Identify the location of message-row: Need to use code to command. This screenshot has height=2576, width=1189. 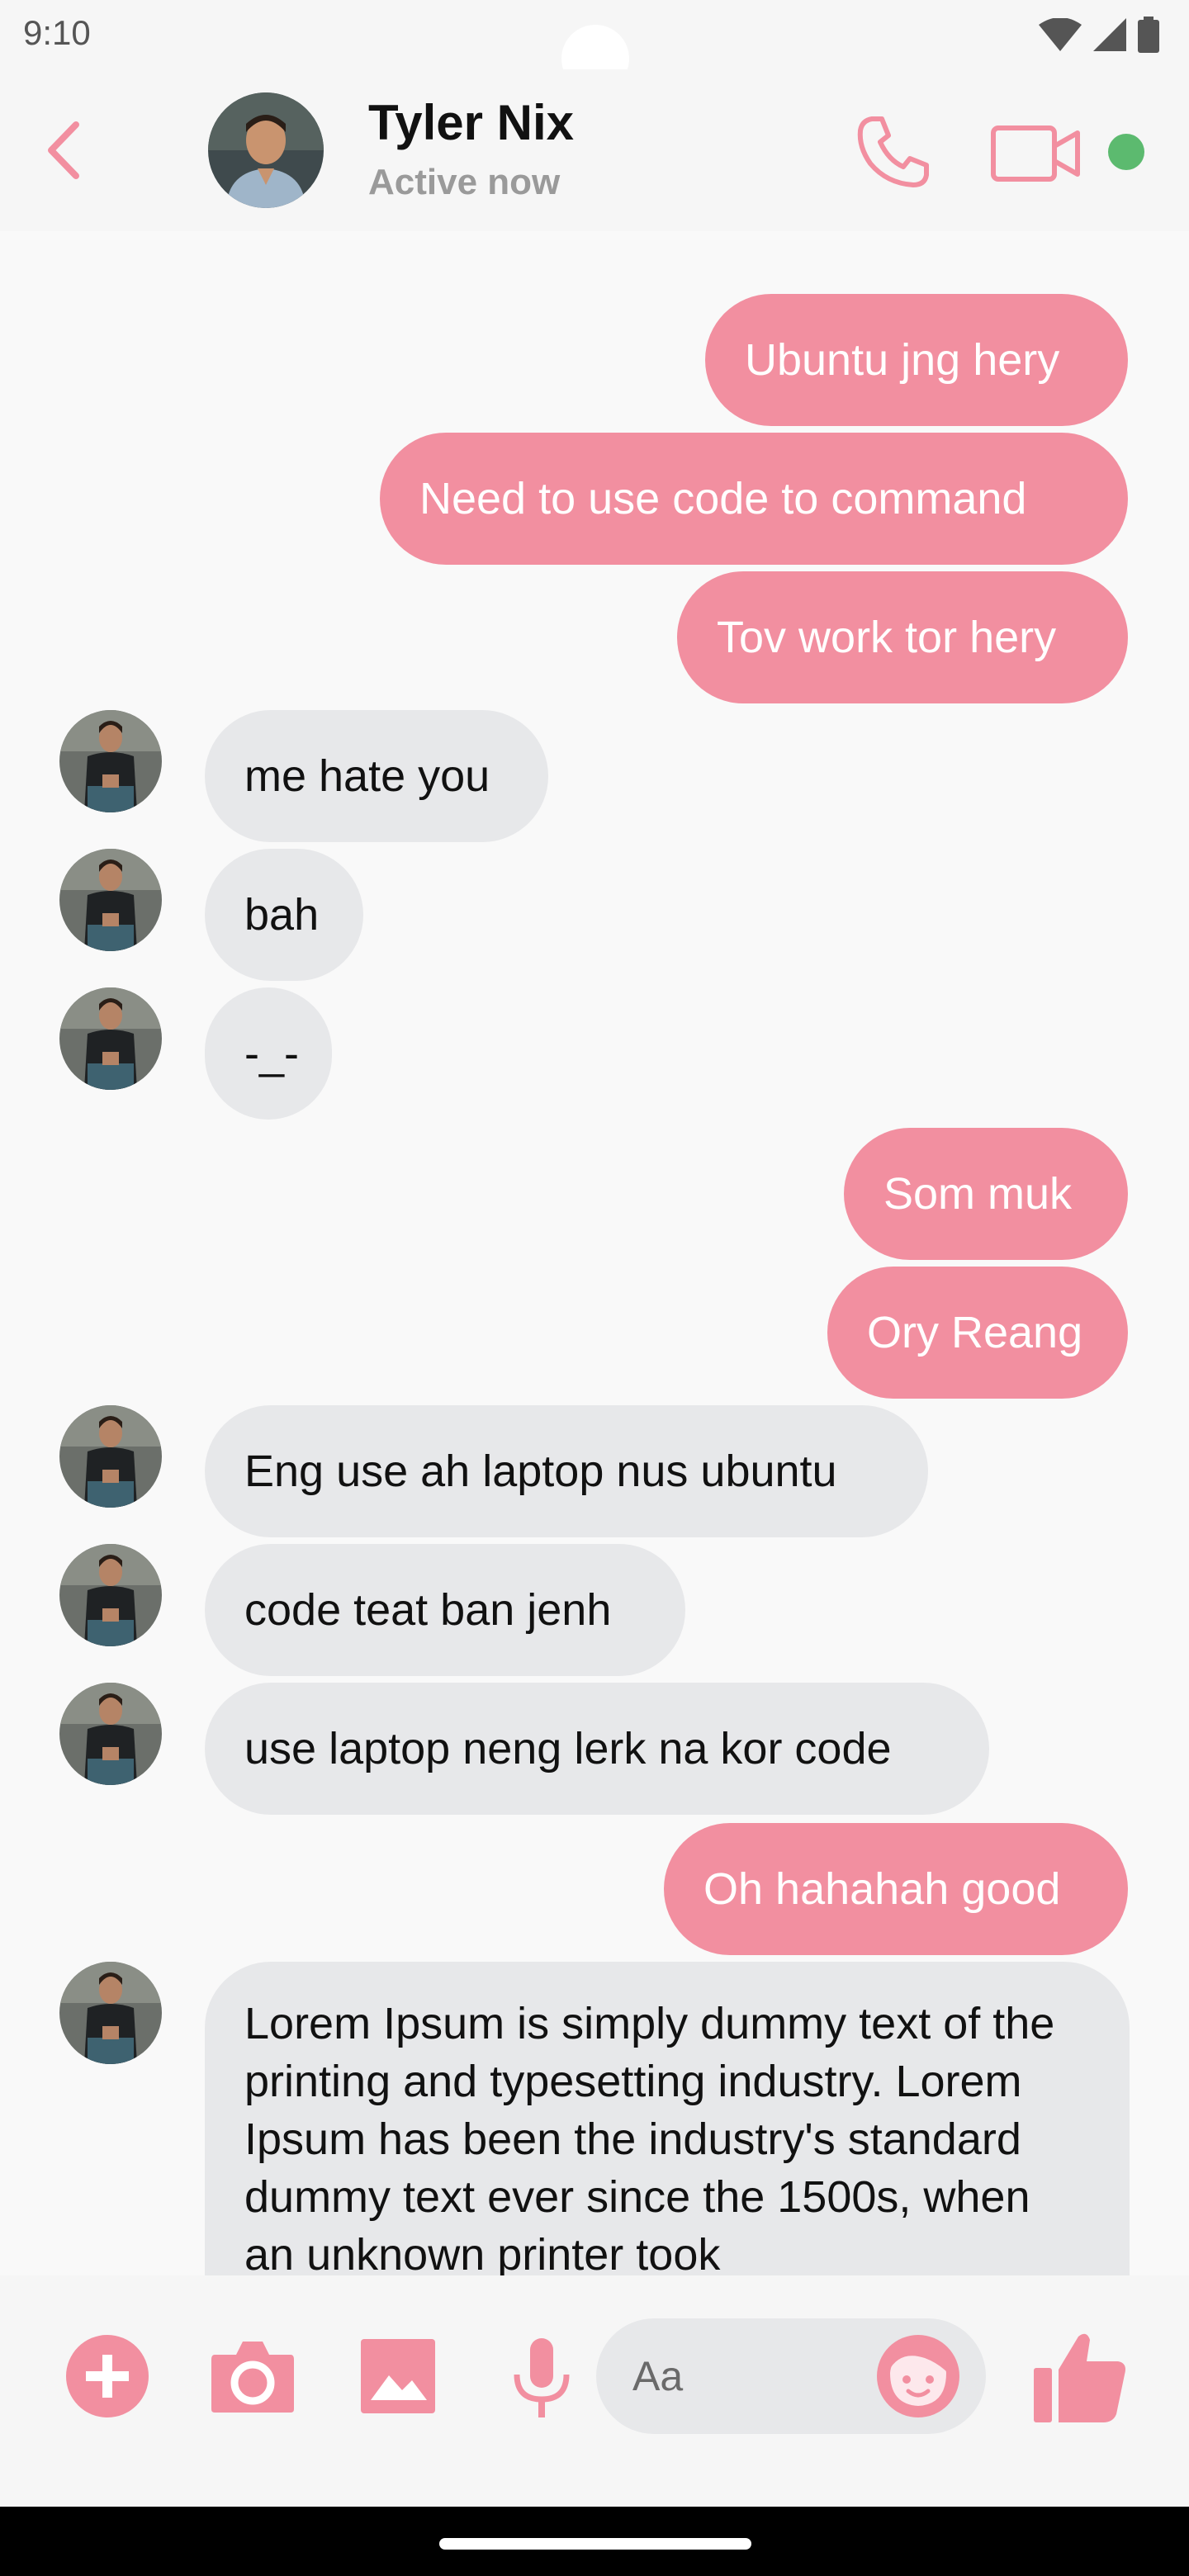
(594, 499).